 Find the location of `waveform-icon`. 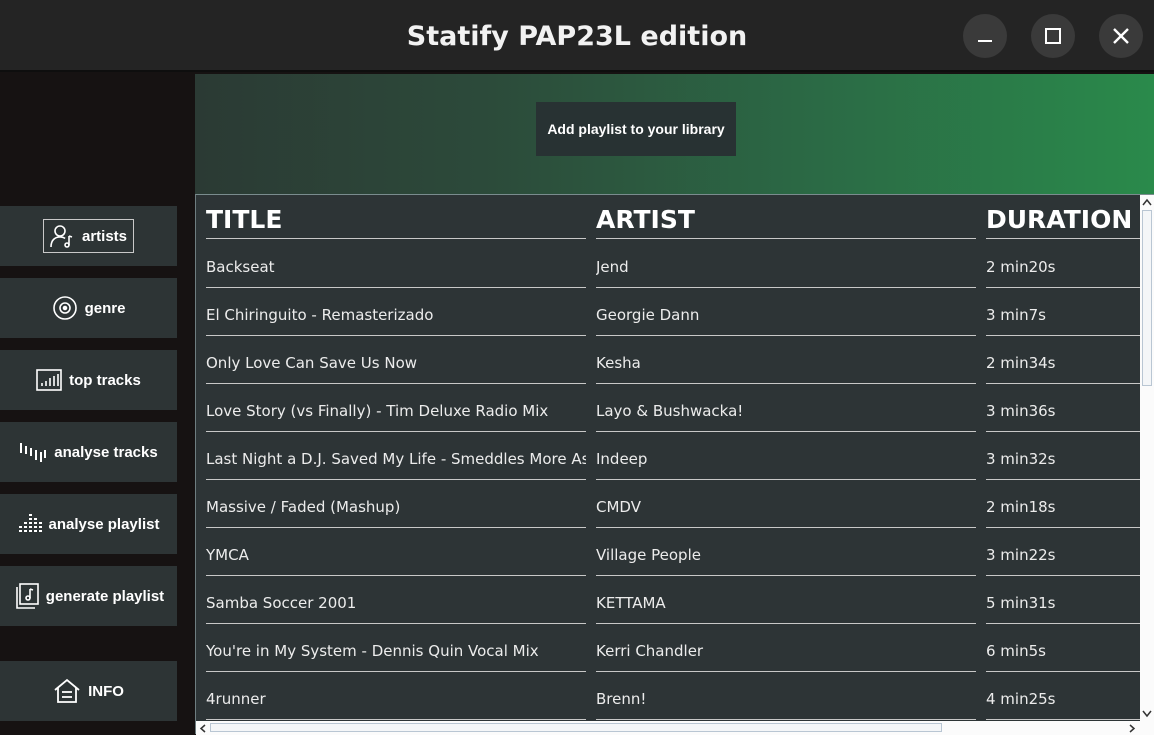

waveform-icon is located at coordinates (33, 452).